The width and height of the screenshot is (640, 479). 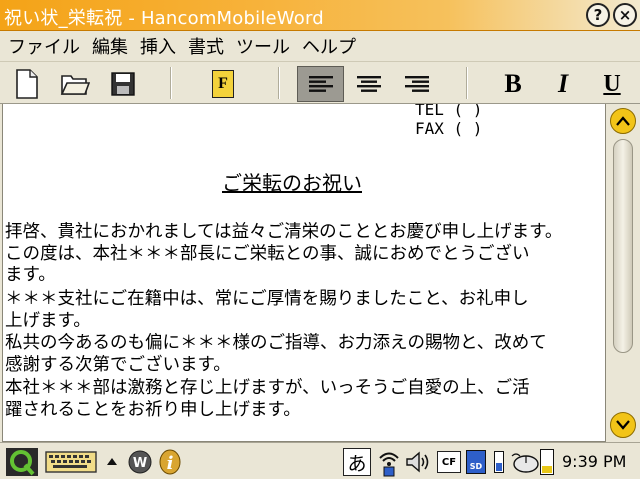 I want to click on bold-label: B, so click(x=513, y=83).